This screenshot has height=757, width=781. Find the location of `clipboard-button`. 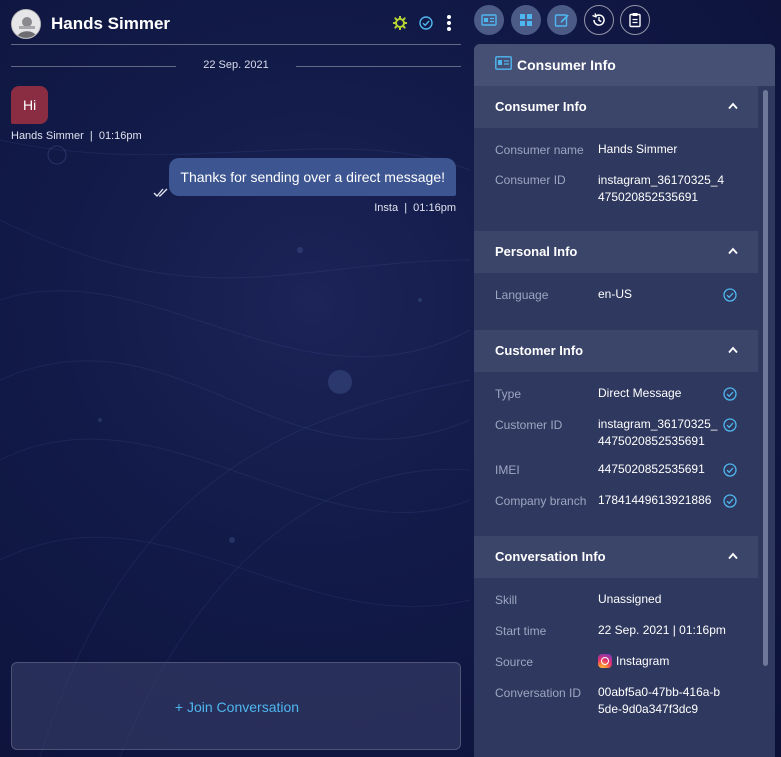

clipboard-button is located at coordinates (635, 20).